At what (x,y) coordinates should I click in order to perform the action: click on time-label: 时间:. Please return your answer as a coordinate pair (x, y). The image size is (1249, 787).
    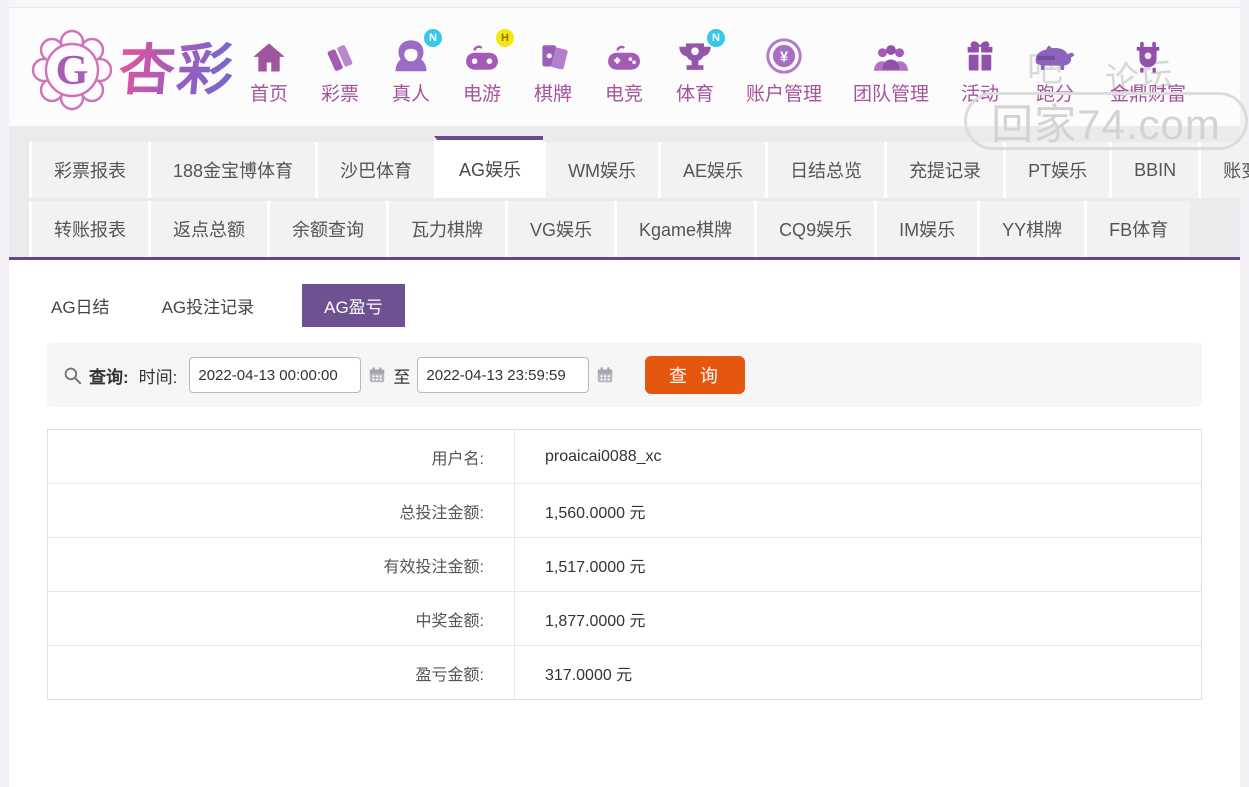
    Looking at the image, I should click on (158, 377).